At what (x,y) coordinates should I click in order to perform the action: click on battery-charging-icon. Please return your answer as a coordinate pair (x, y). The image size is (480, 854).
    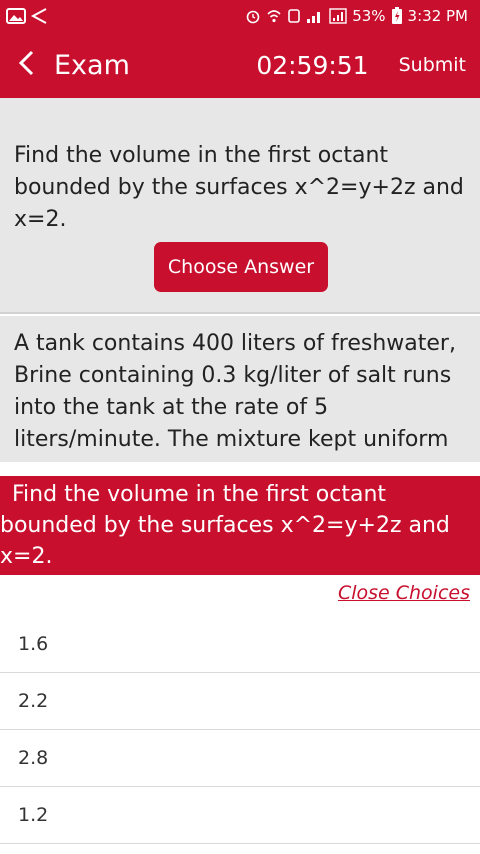
    Looking at the image, I should click on (397, 16).